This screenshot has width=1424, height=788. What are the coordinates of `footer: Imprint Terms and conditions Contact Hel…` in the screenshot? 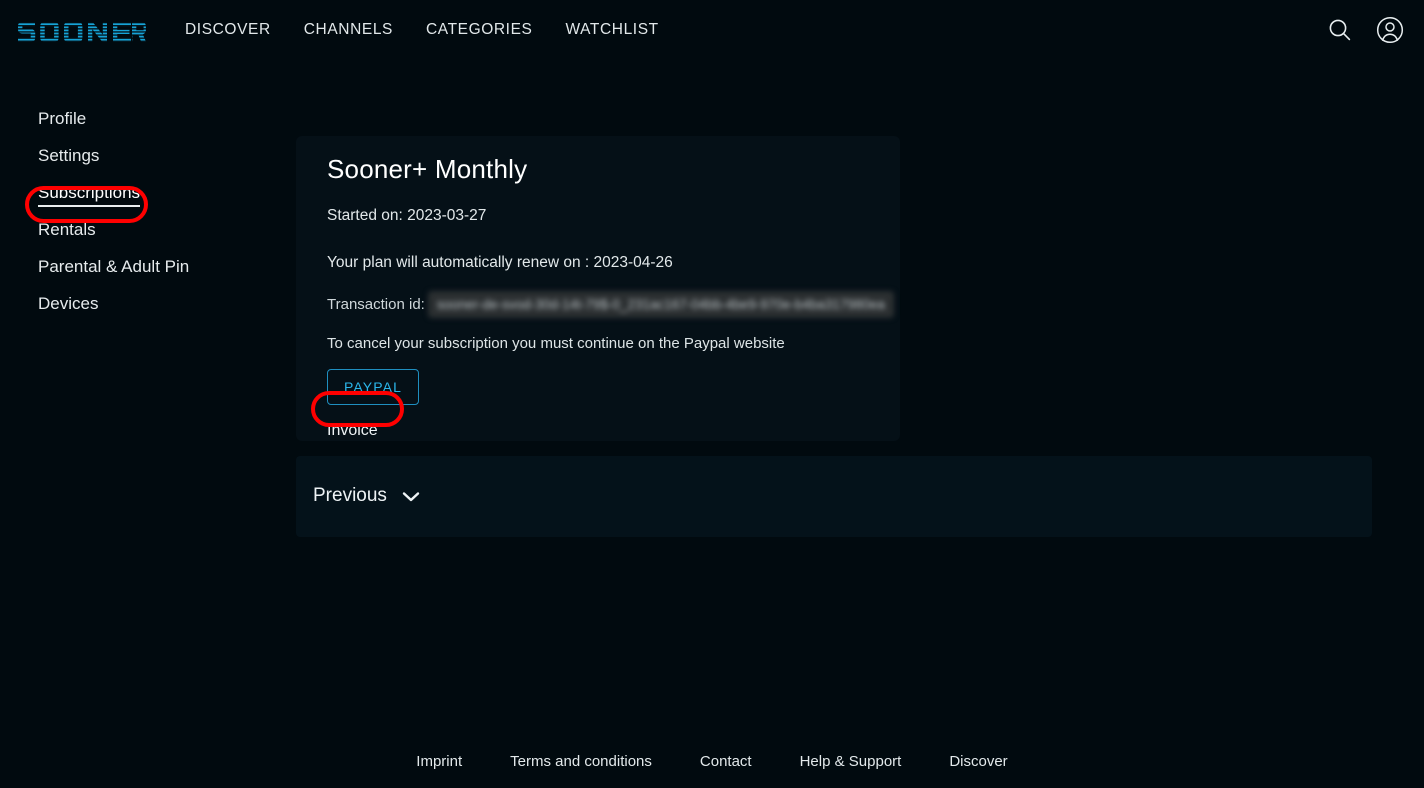 It's located at (712, 761).